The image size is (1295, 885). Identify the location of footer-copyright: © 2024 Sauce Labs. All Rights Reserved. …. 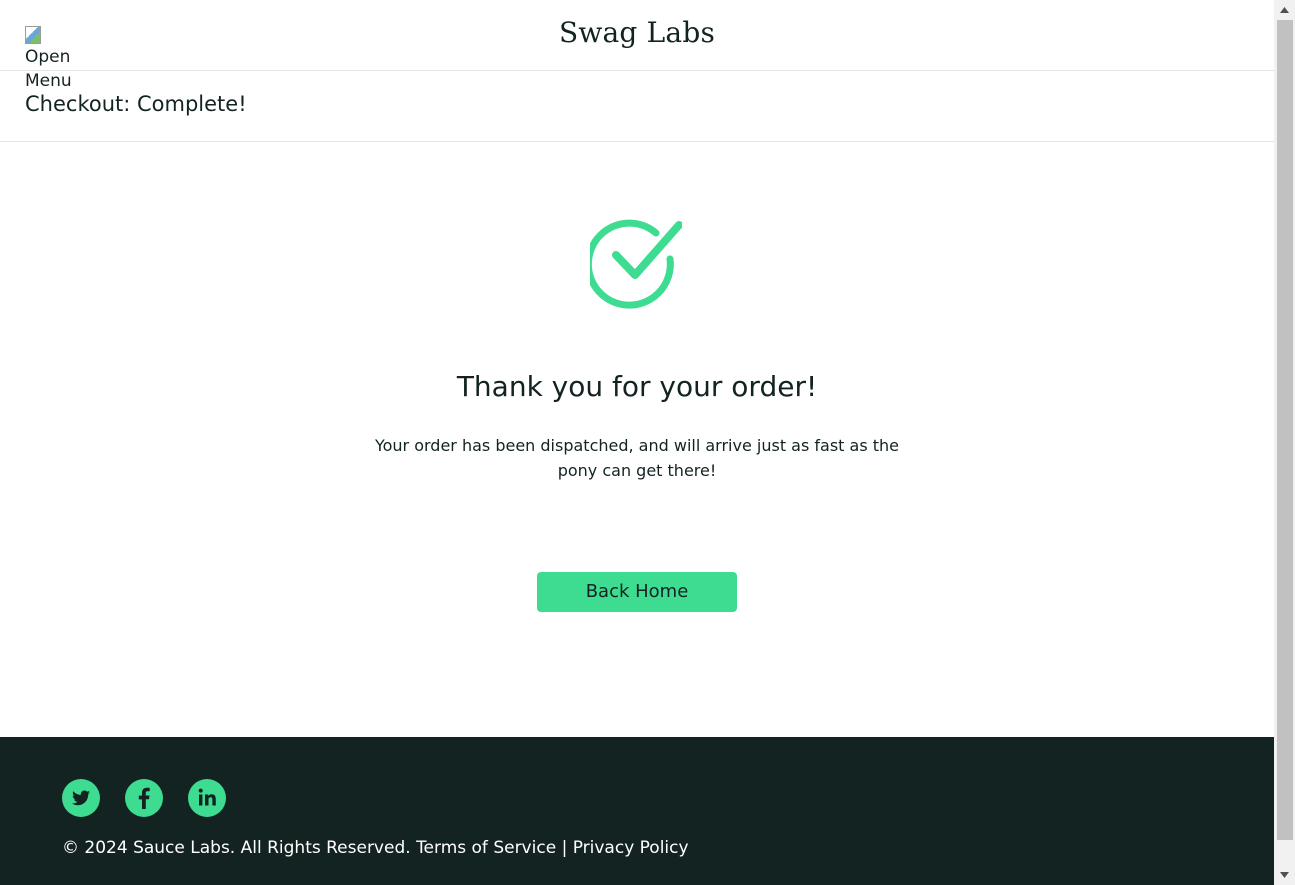
(375, 848).